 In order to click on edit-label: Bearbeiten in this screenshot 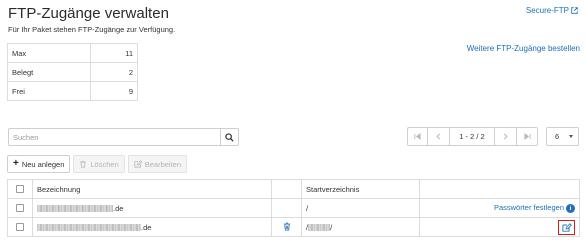, I will do `click(163, 164)`.